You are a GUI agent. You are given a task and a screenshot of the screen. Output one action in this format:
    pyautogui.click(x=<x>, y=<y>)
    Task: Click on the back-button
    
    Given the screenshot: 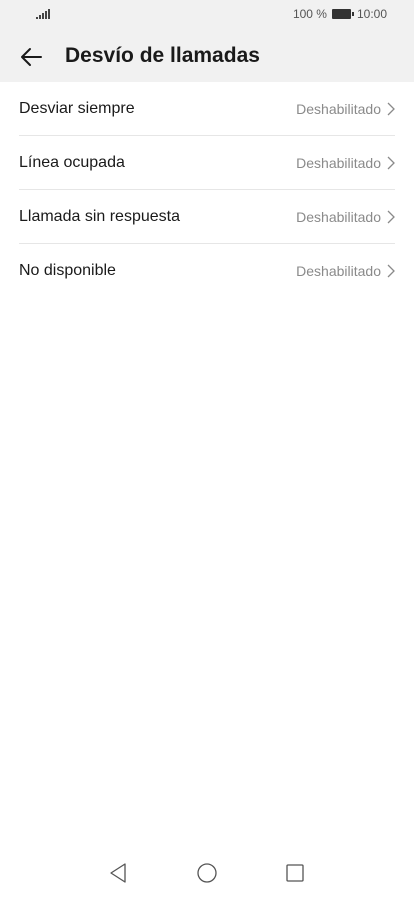 What is the action you would take?
    pyautogui.click(x=31, y=57)
    